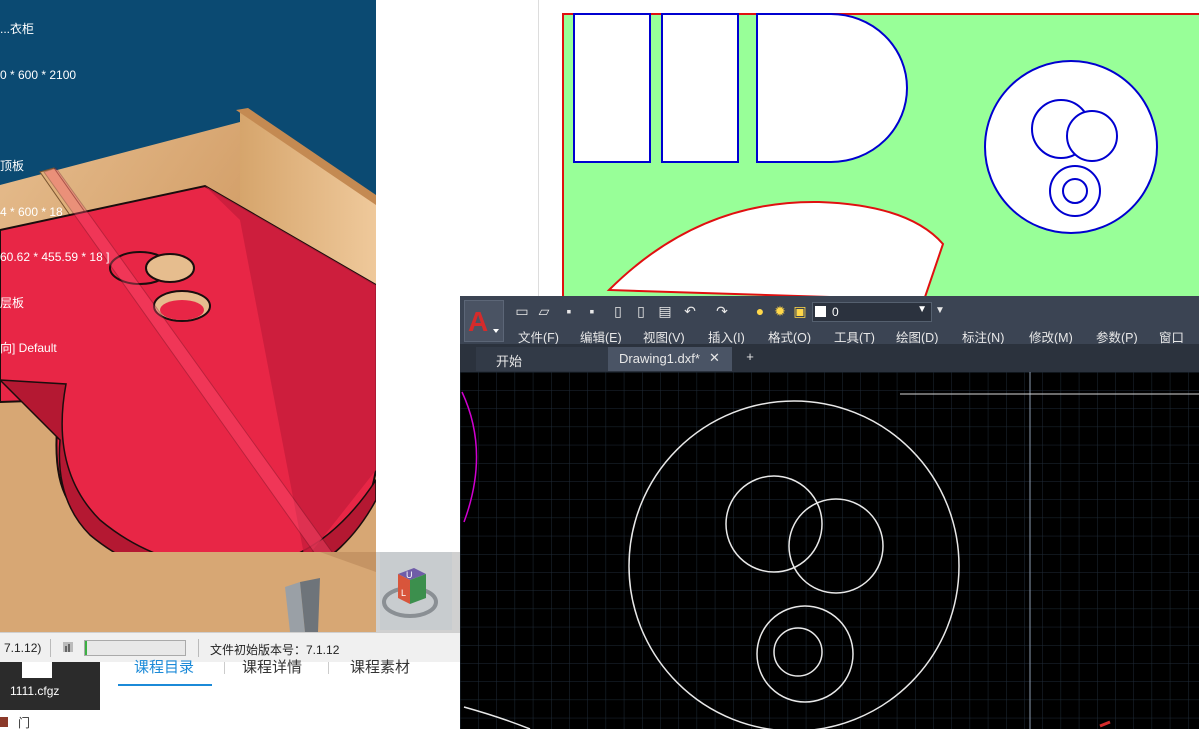 The image size is (1199, 731). I want to click on info-line: 顶板, so click(12, 166).